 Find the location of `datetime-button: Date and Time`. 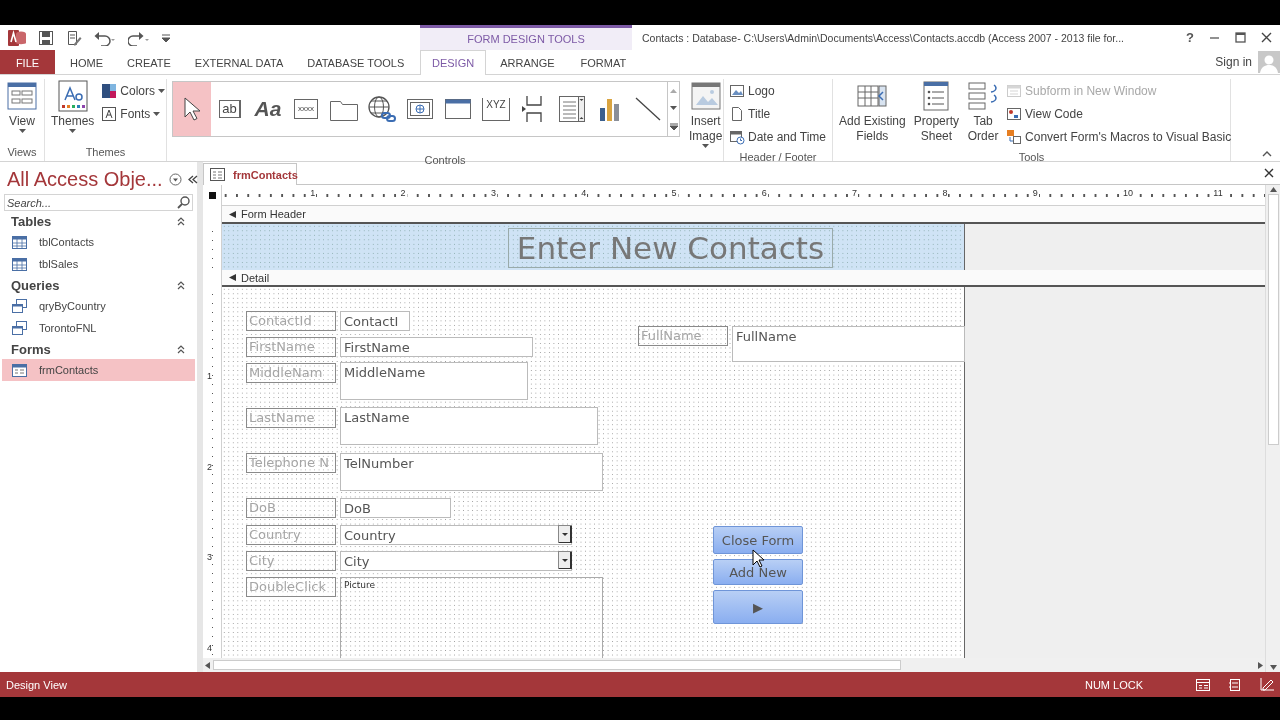

datetime-button: Date and Time is located at coordinates (778, 137).